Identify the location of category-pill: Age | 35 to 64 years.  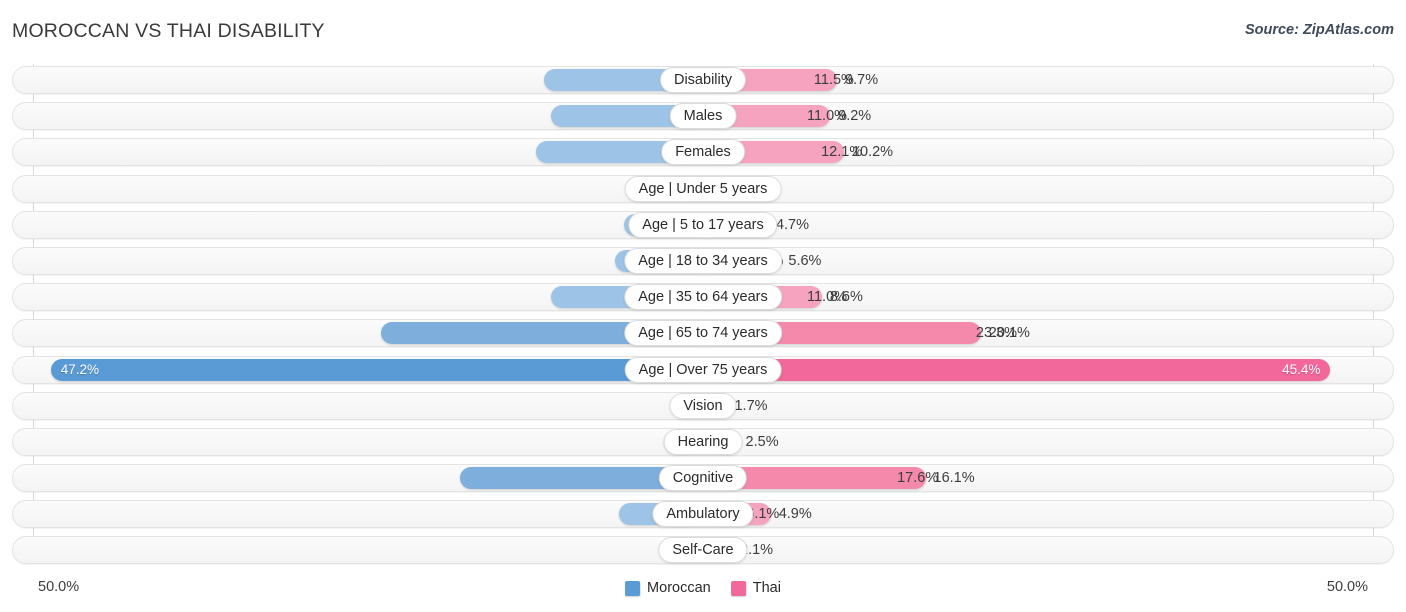
(703, 297).